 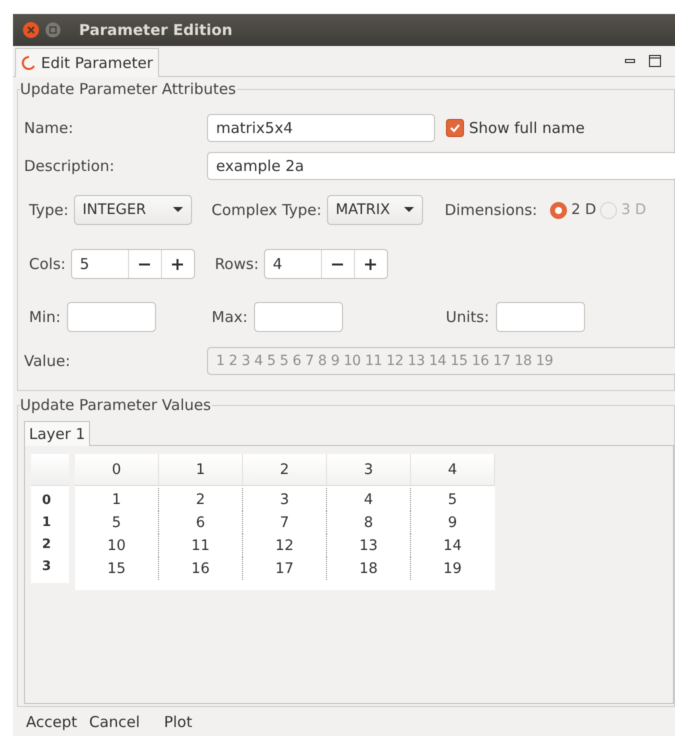 I want to click on dropdown: MATRIX, so click(x=374, y=210).